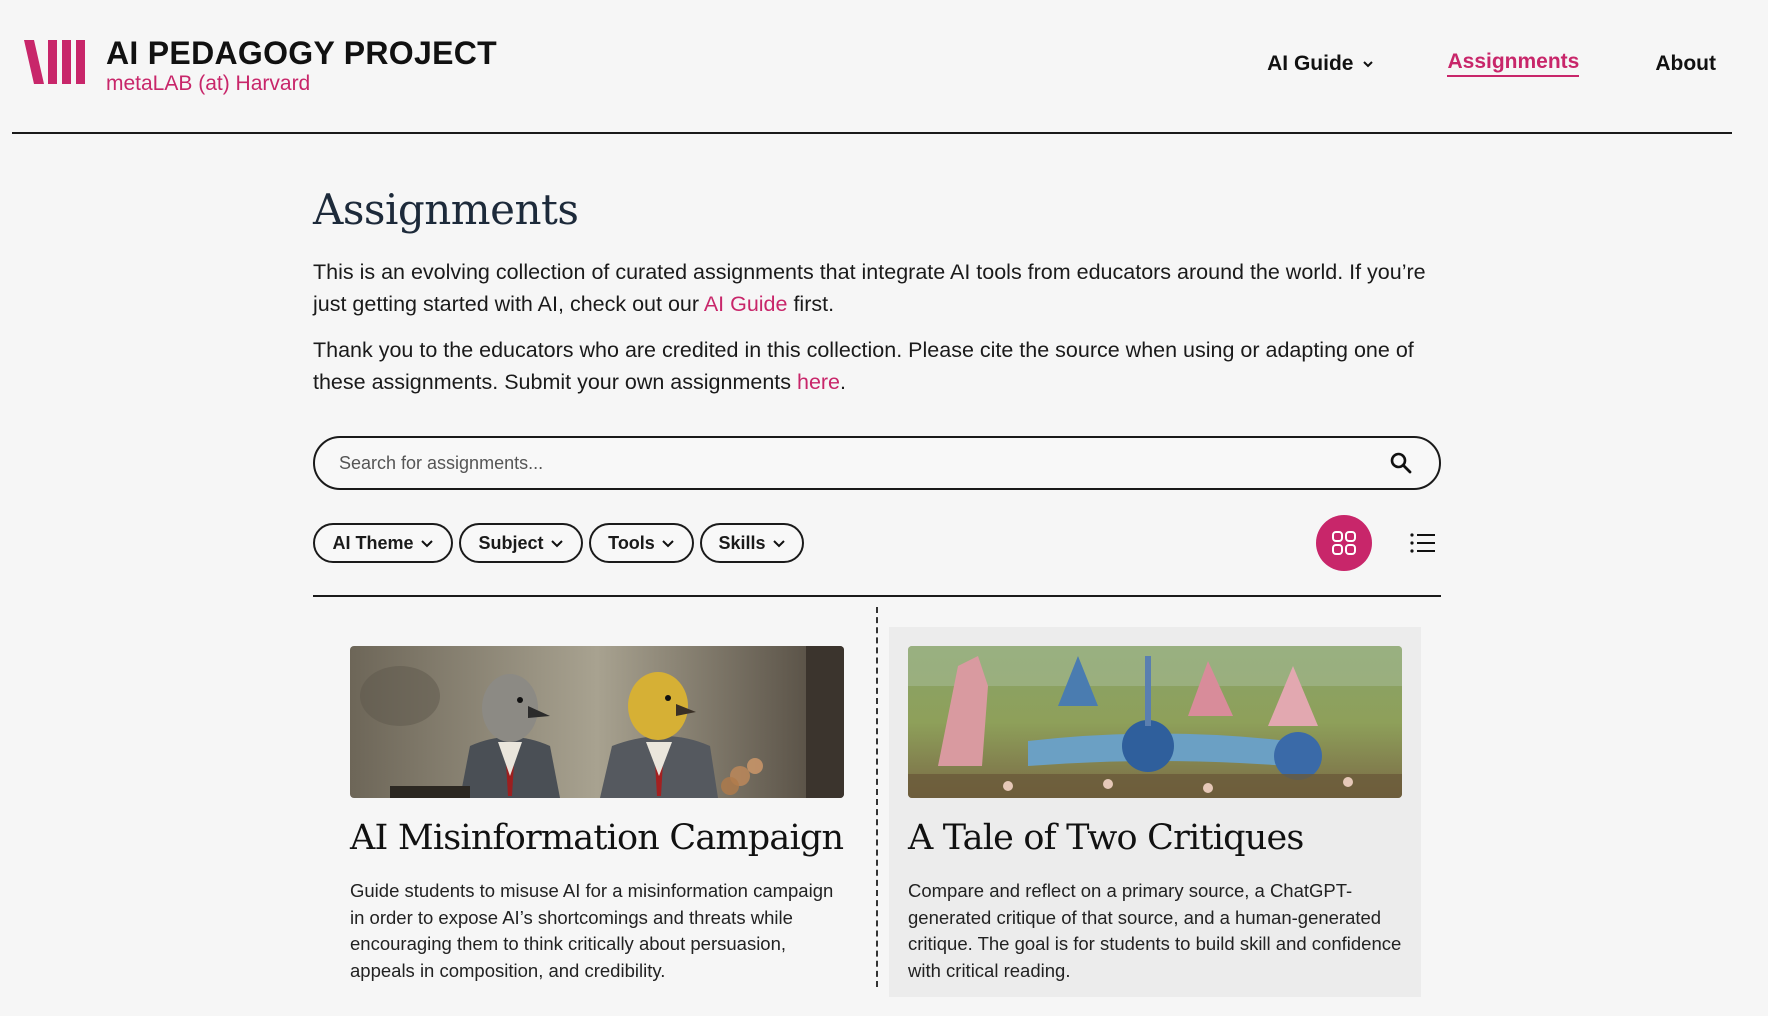 Image resolution: width=1768 pixels, height=1016 pixels. I want to click on grid-view-button, so click(1344, 543).